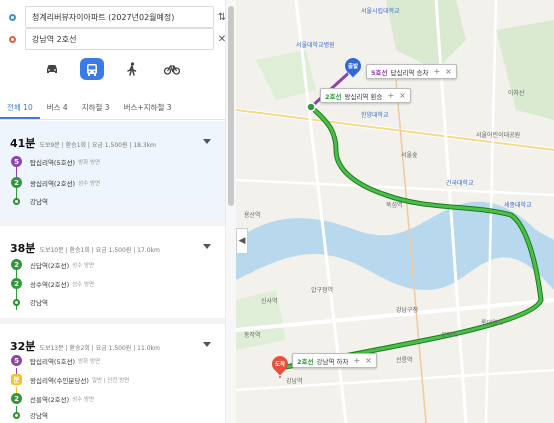  I want to click on mode-car, so click(52, 69).